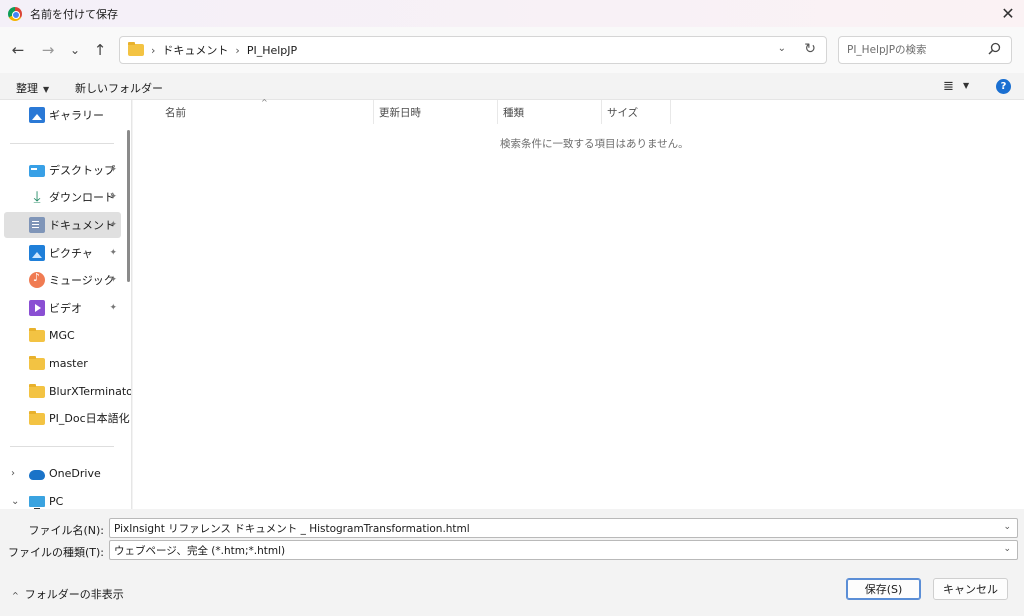 The width and height of the screenshot is (1024, 616). What do you see at coordinates (37, 474) in the screenshot?
I see `onedrive-icon` at bounding box center [37, 474].